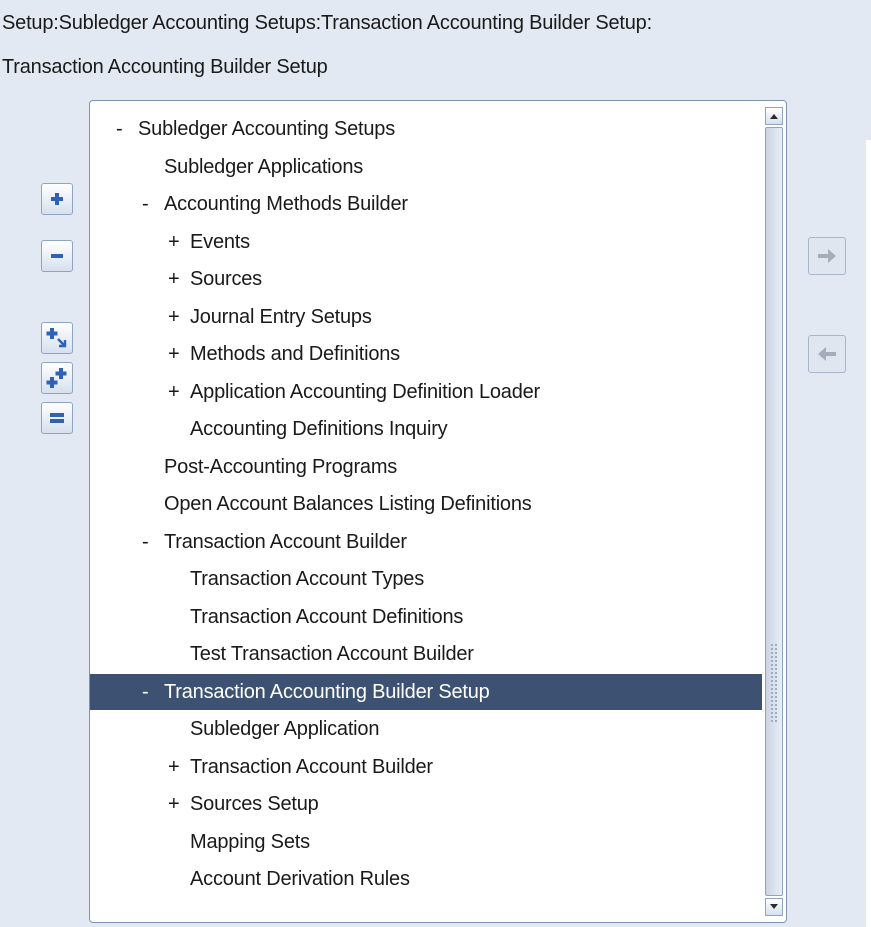 This screenshot has height=927, width=871. I want to click on scroll-up-button, so click(774, 116).